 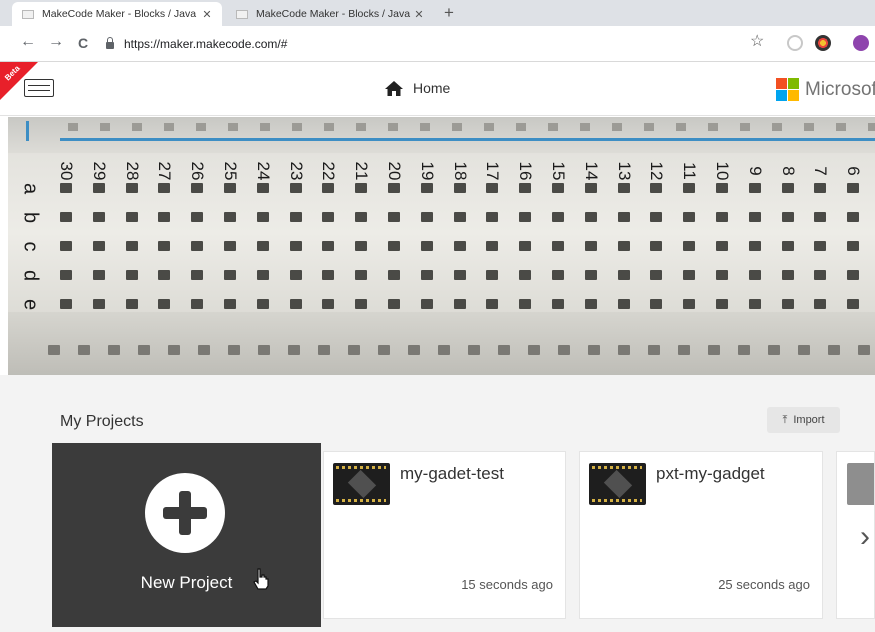 I want to click on new-project-card: New Project, so click(x=186, y=535).